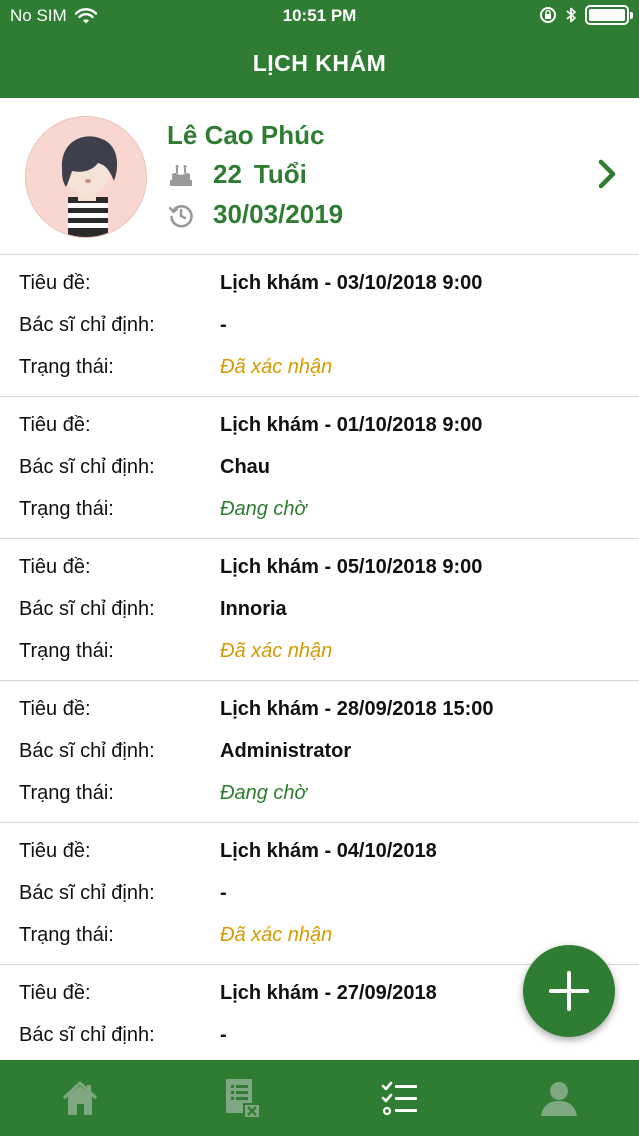 Image resolution: width=639 pixels, height=1136 pixels. What do you see at coordinates (278, 214) in the screenshot?
I see `profile-date: 30/03/2019` at bounding box center [278, 214].